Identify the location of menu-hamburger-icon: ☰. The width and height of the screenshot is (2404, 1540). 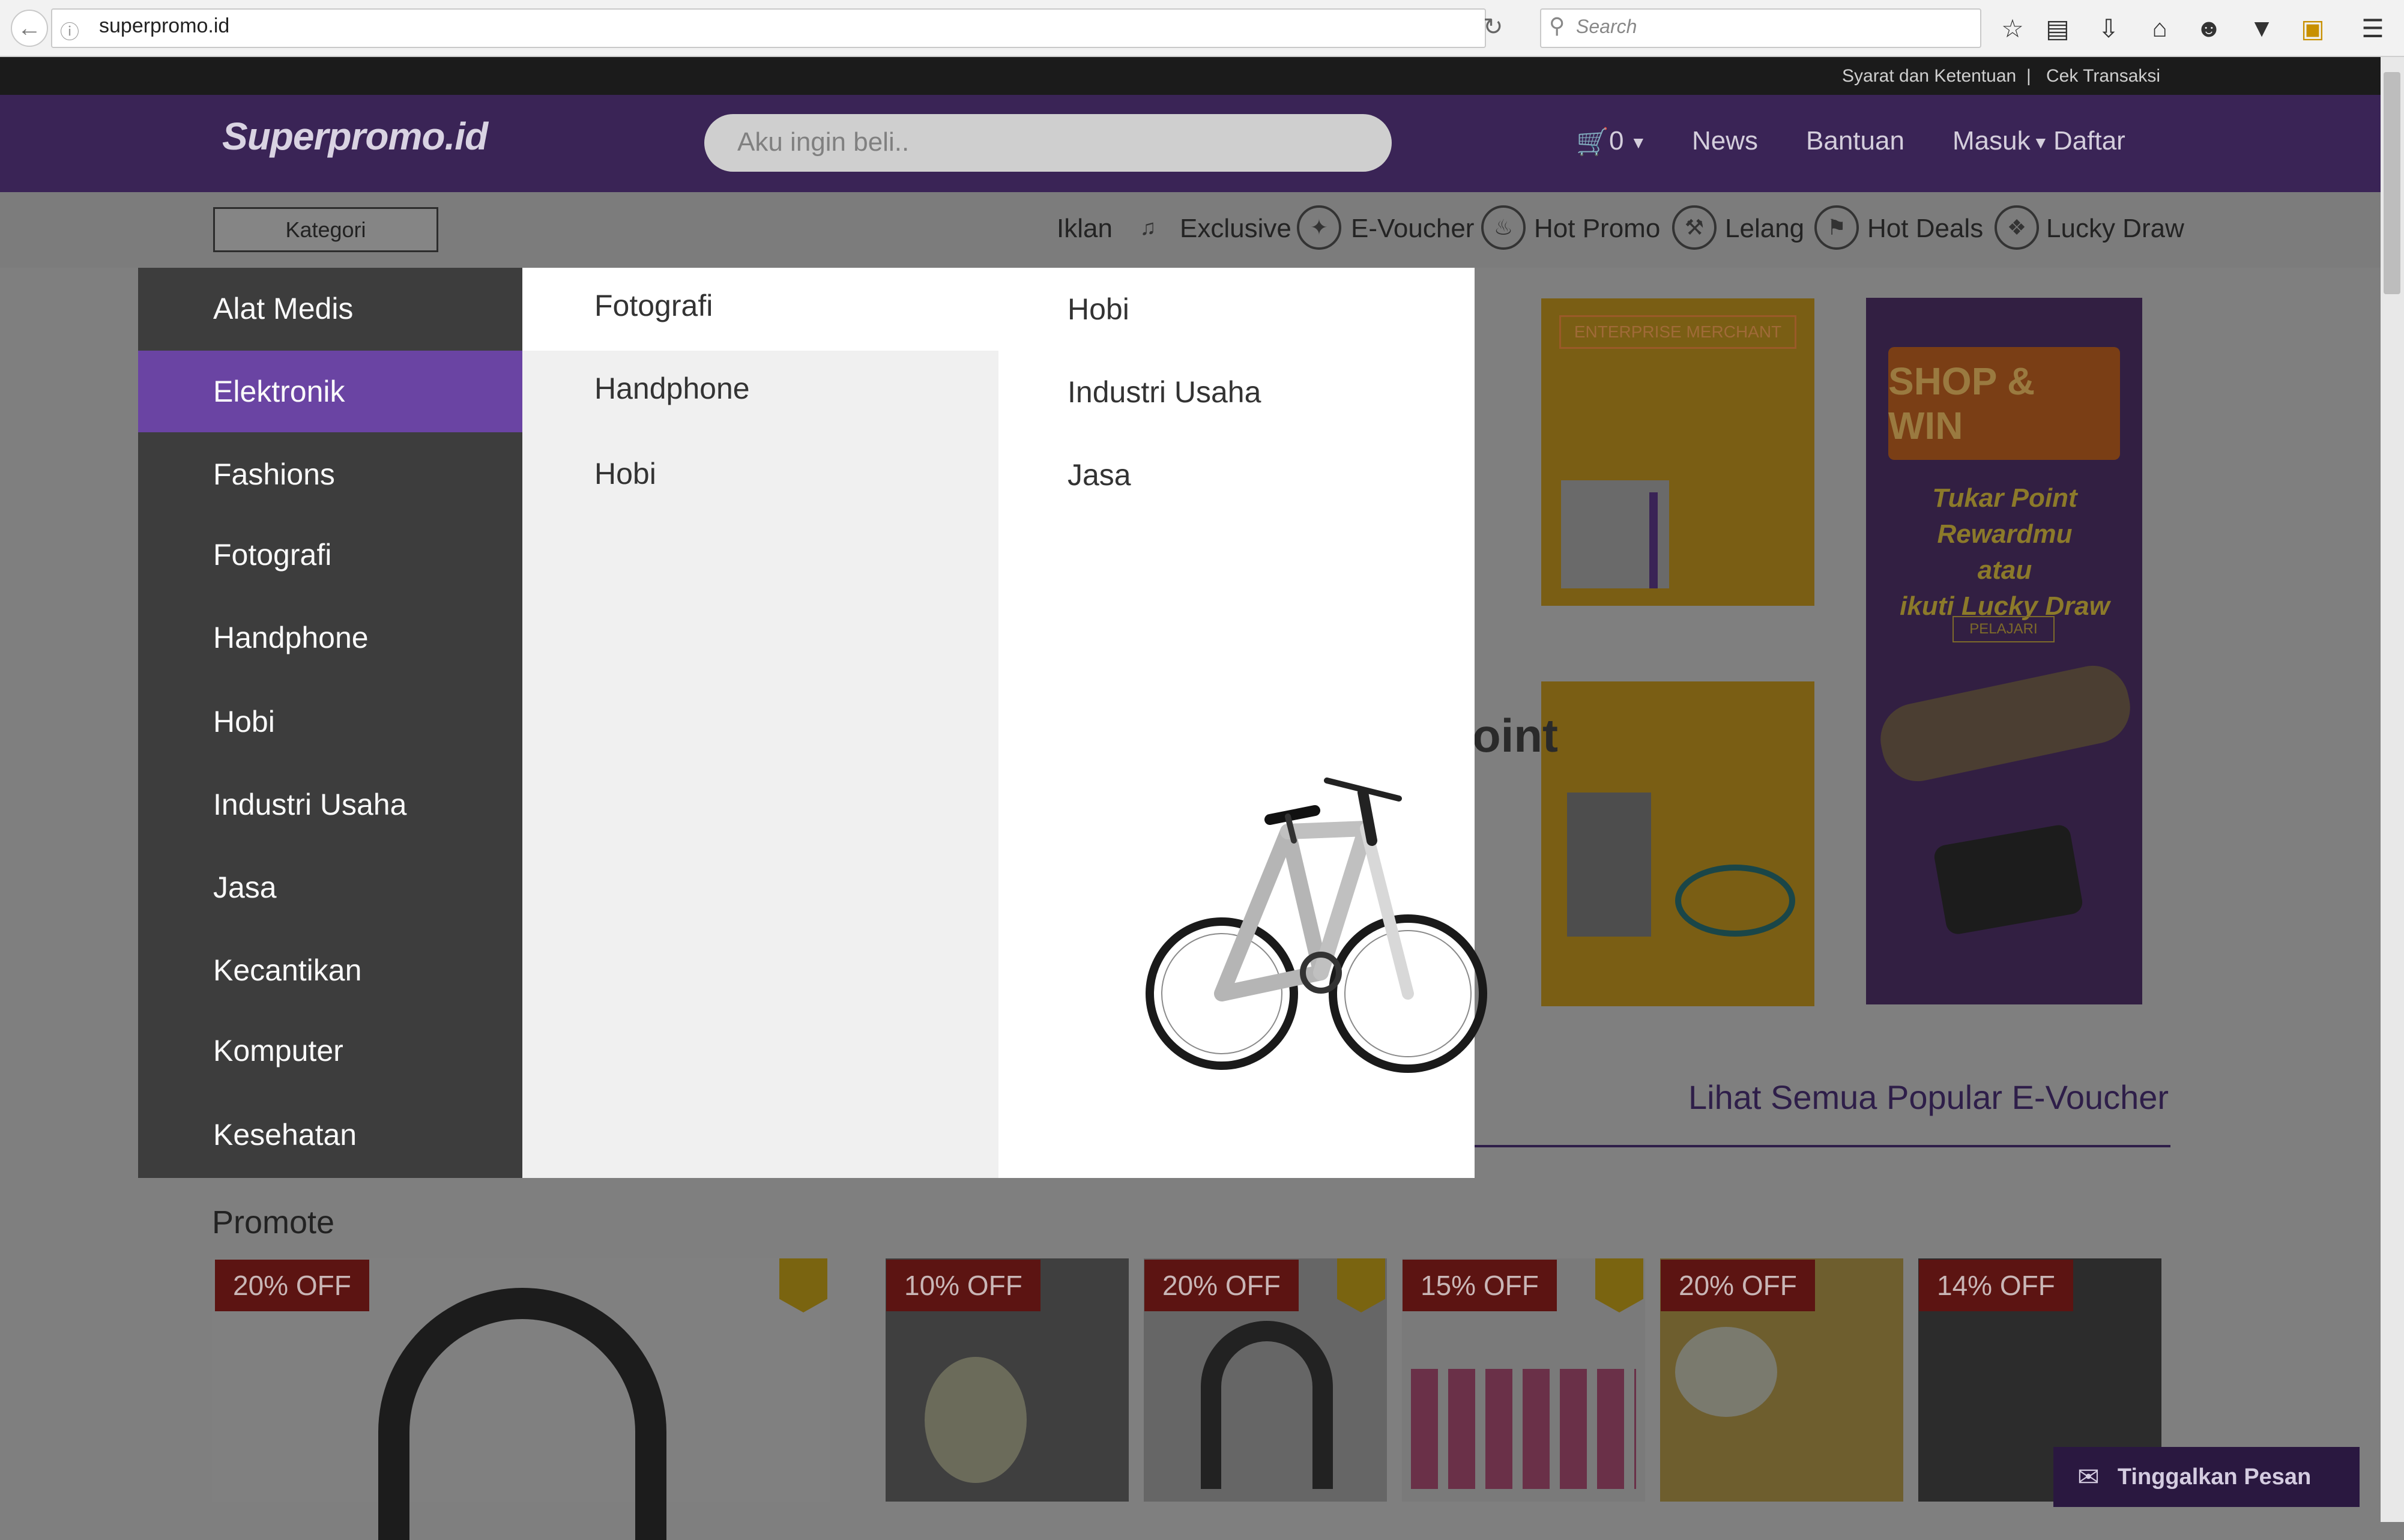
(2373, 28).